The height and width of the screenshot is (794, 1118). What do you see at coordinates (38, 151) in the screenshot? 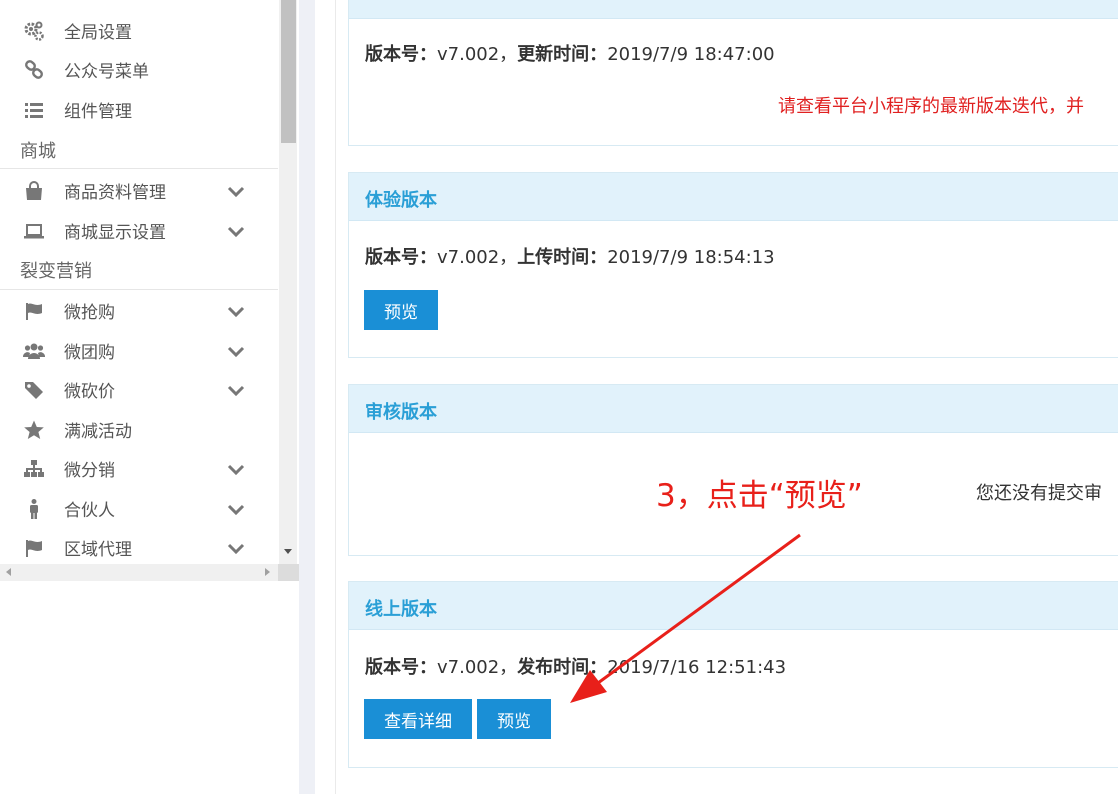
I see `section-title-mall: 商城` at bounding box center [38, 151].